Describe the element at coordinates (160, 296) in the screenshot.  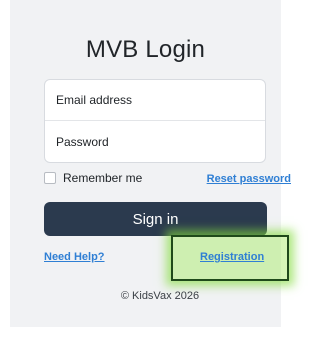
I see `footer-copyright: © KidsVax 2026` at that location.